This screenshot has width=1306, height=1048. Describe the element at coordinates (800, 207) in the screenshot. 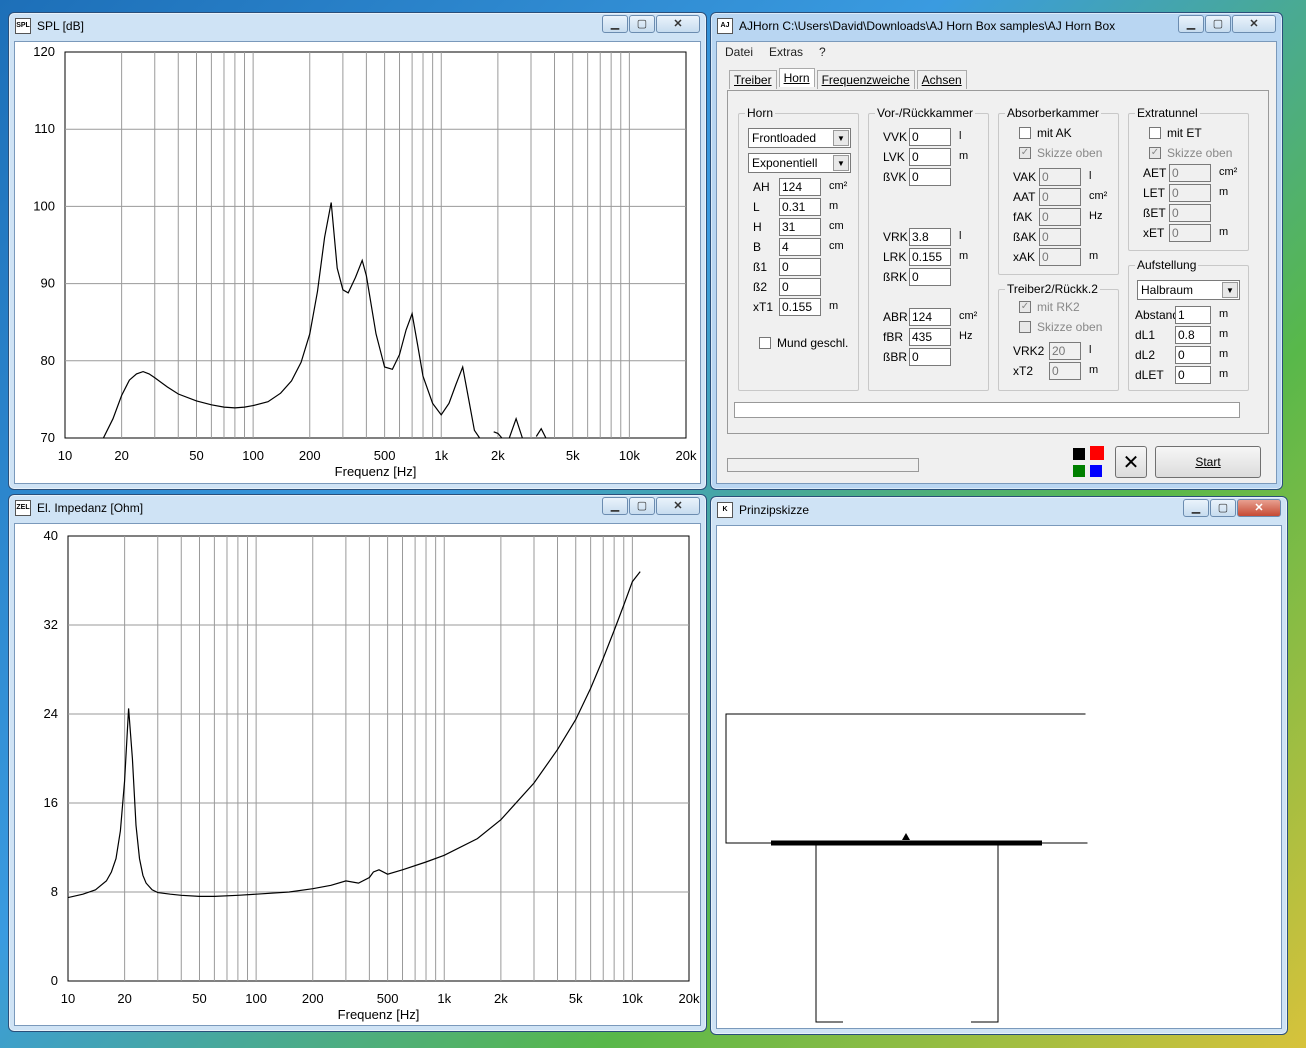

I see `field-input: 0.31` at that location.